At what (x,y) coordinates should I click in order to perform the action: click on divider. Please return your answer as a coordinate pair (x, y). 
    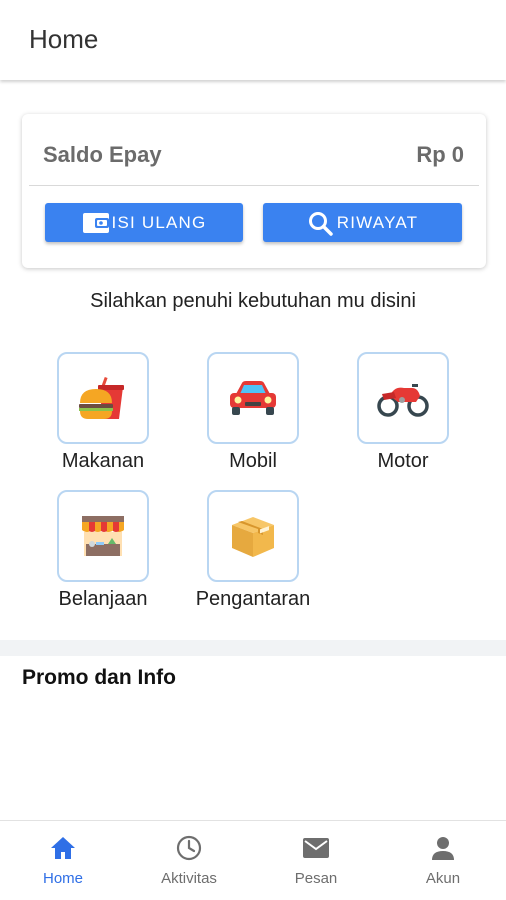
    Looking at the image, I should click on (254, 185).